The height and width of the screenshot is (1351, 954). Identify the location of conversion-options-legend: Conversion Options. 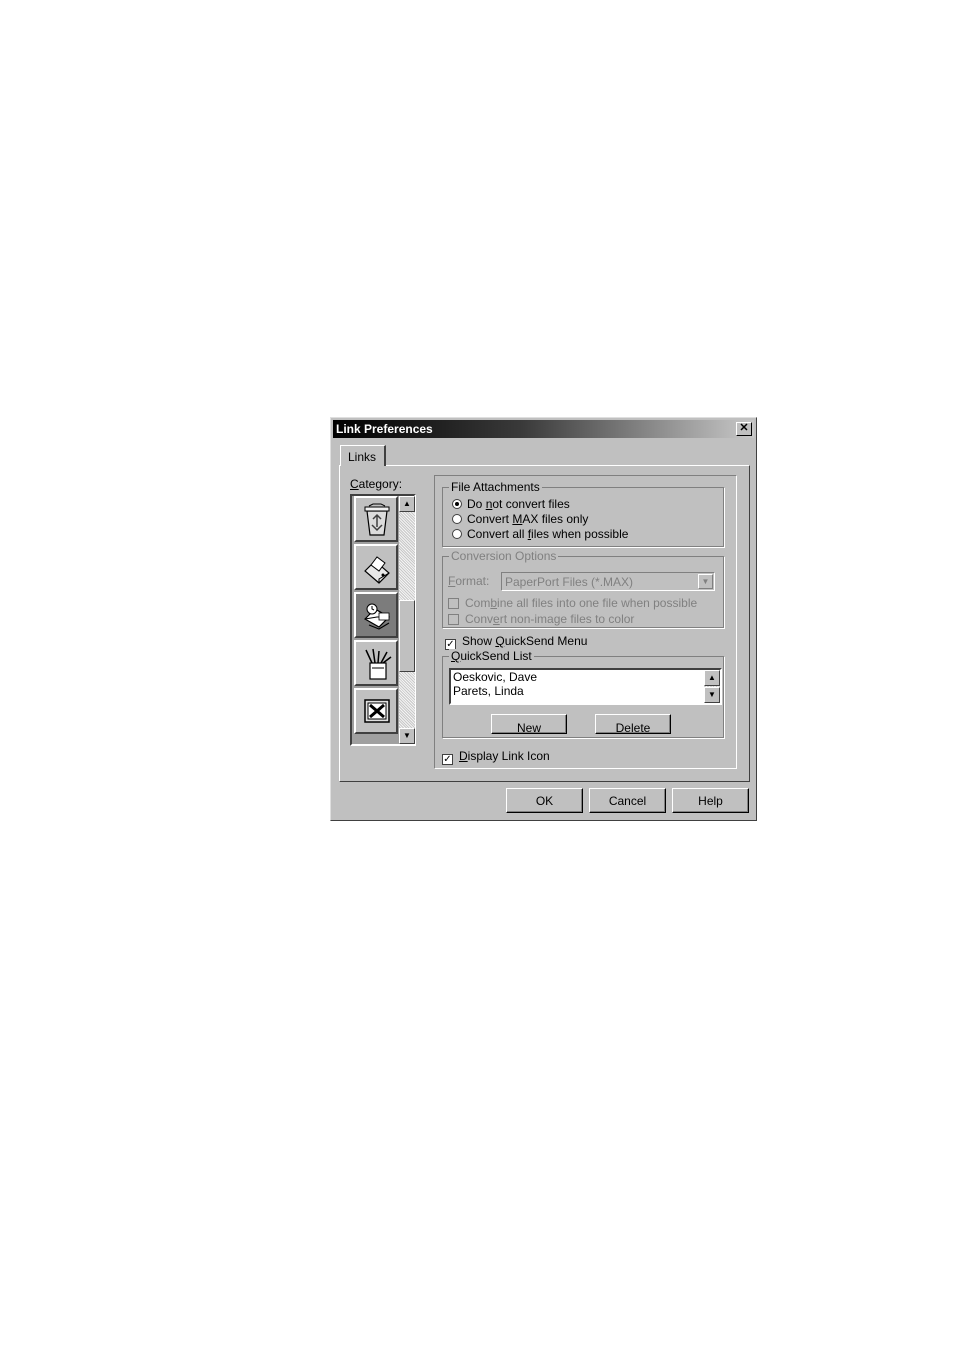
(504, 556).